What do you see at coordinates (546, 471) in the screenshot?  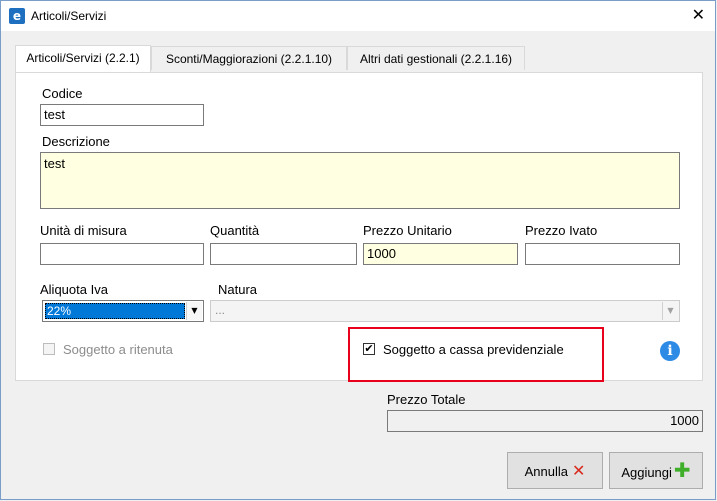 I see `annulla-label: Annulla` at bounding box center [546, 471].